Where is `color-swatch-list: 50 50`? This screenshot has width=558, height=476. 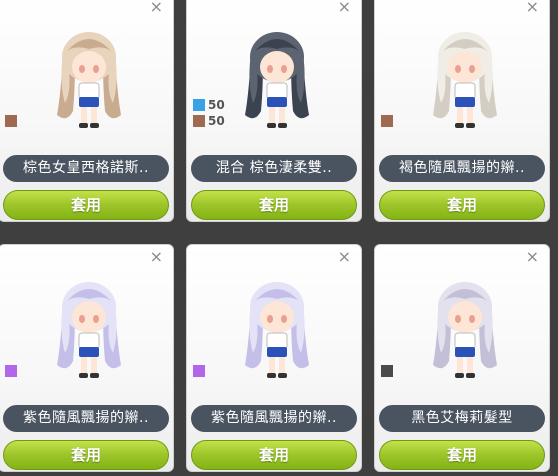 color-swatch-list: 50 50 is located at coordinates (209, 113).